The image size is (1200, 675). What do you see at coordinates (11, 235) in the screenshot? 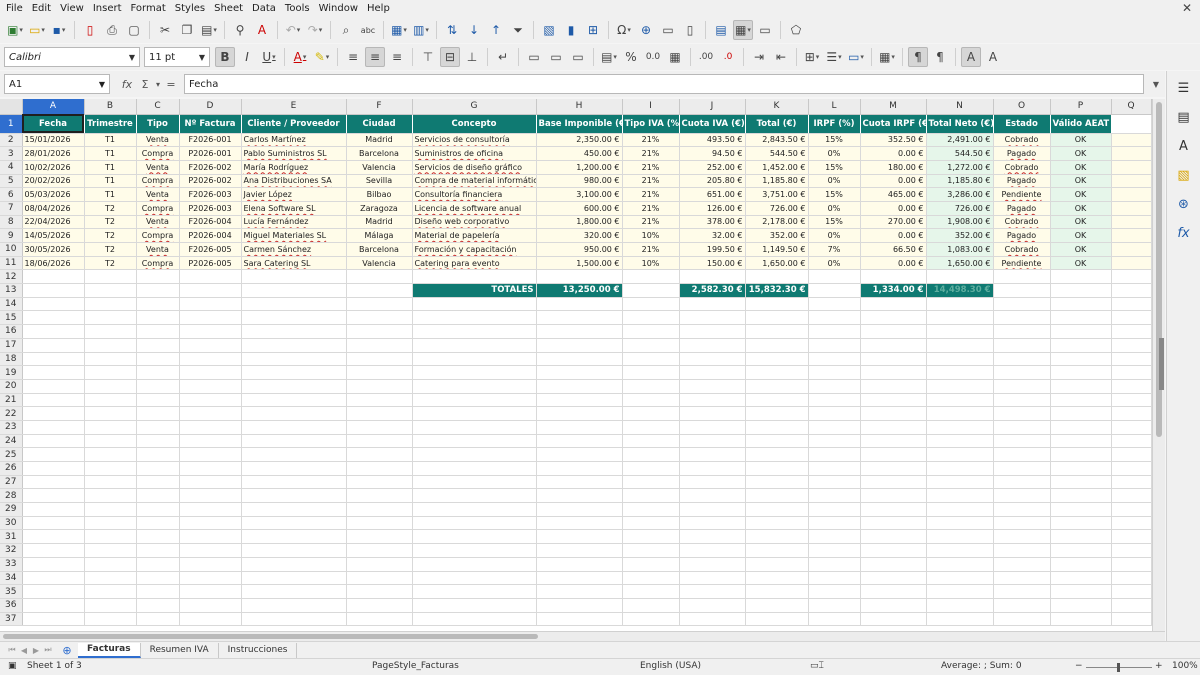
I see `row-header: 9` at bounding box center [11, 235].